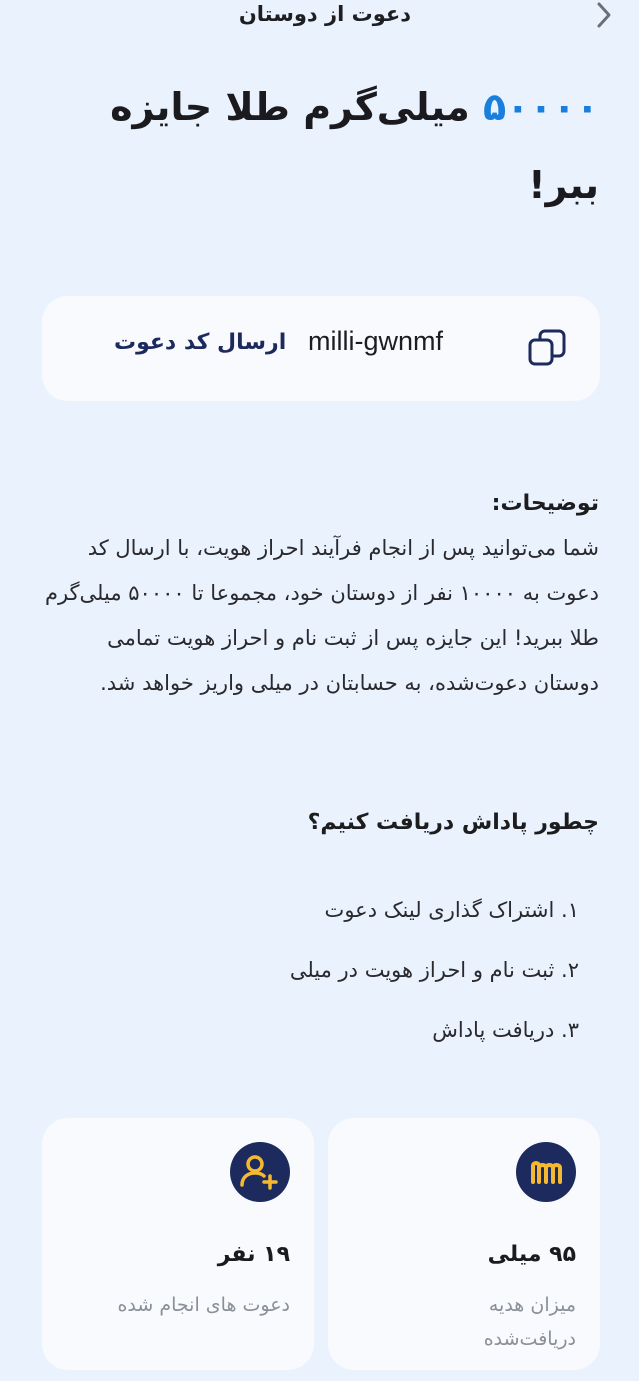 This screenshot has height=1381, width=639. What do you see at coordinates (546, 1172) in the screenshot?
I see `milli-logo-icon` at bounding box center [546, 1172].